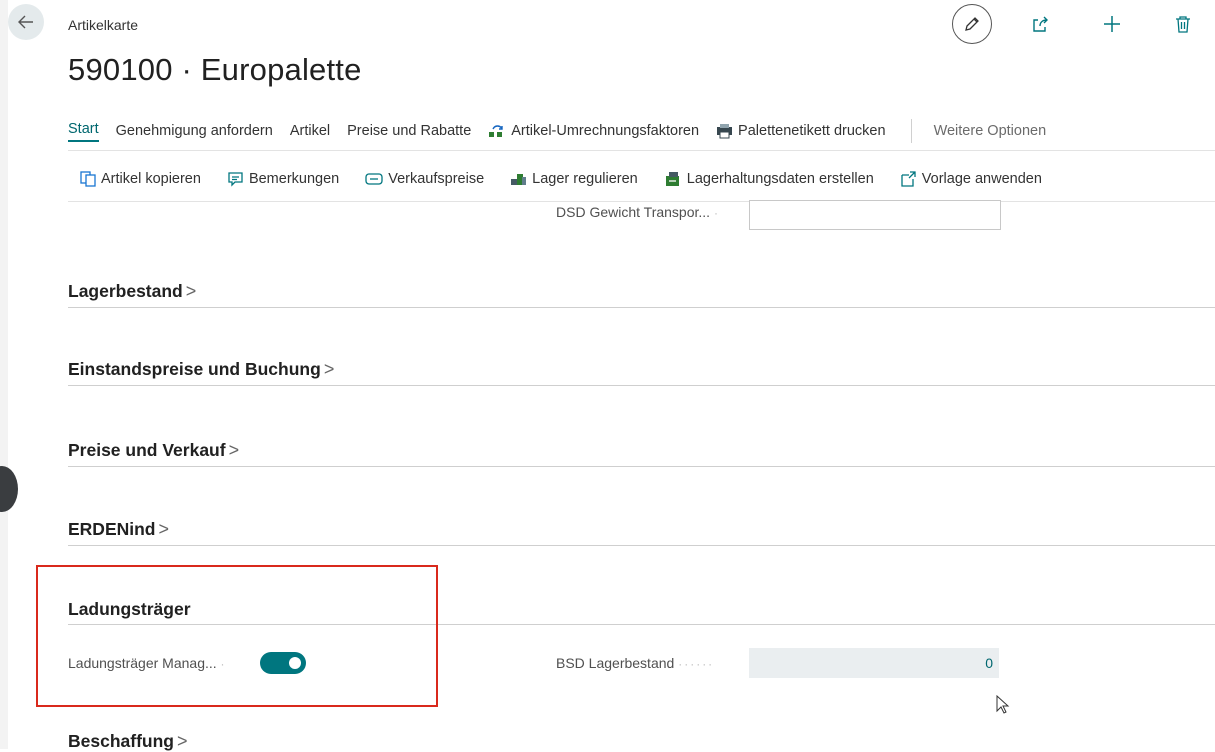 The width and height of the screenshot is (1215, 752). Describe the element at coordinates (990, 131) in the screenshot. I see `more-options-tab: Weitere Optionen` at that location.